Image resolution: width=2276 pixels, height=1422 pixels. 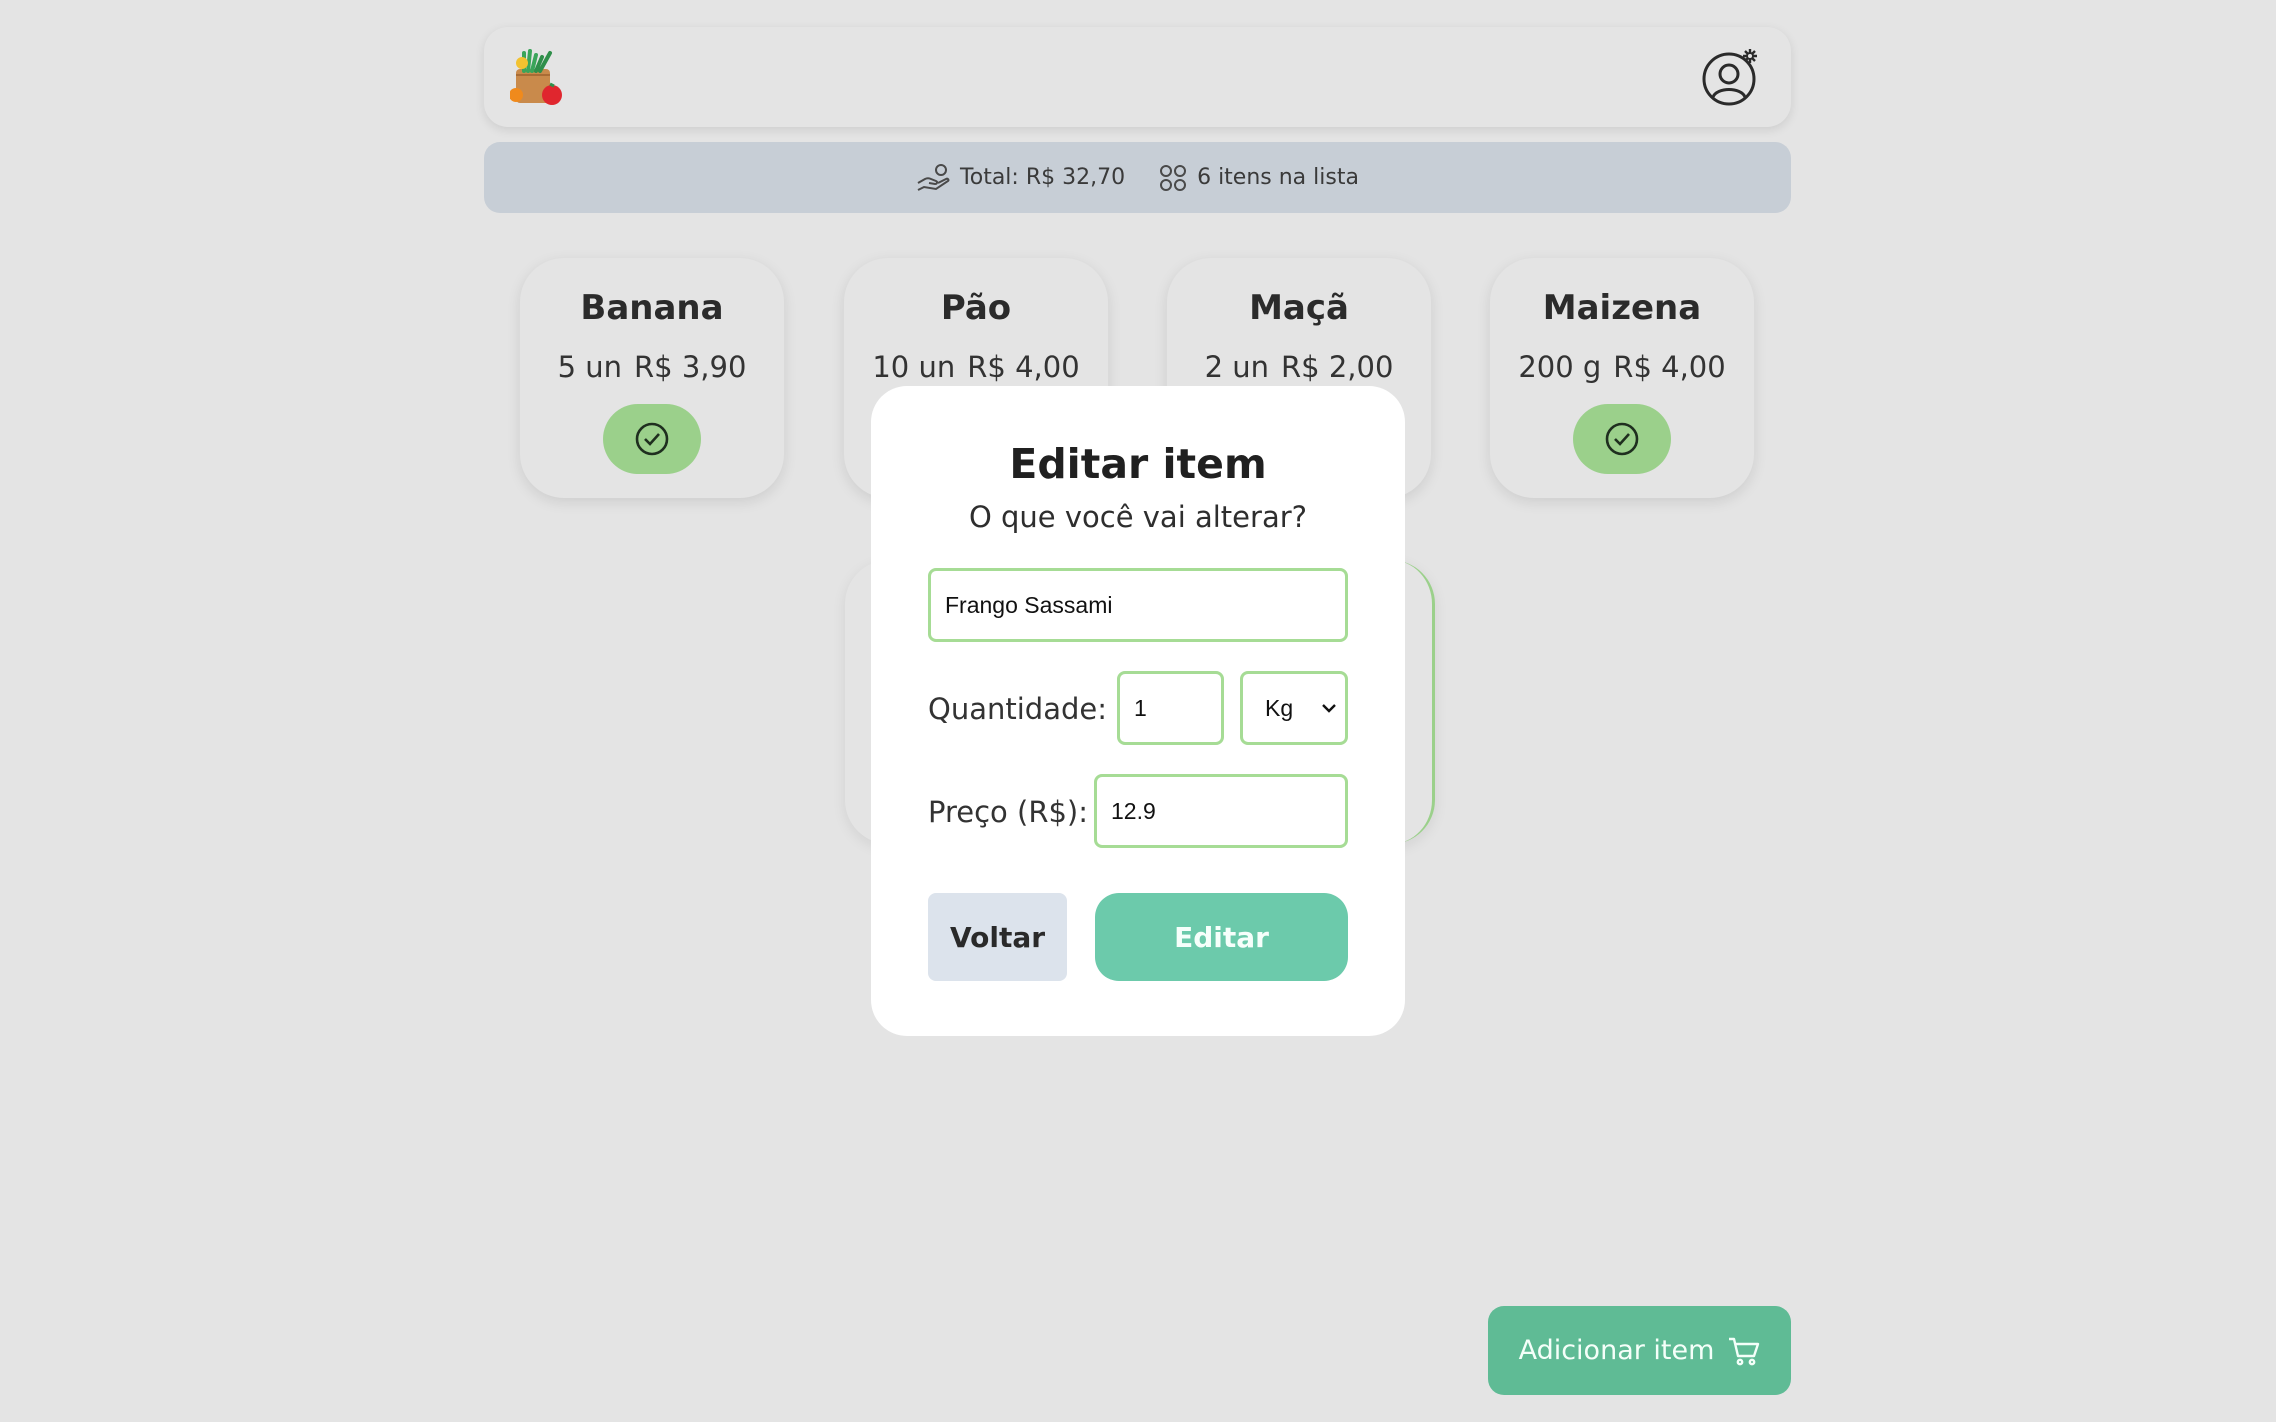 I want to click on item-meta: 5 un R$ 3,90, so click(x=652, y=367).